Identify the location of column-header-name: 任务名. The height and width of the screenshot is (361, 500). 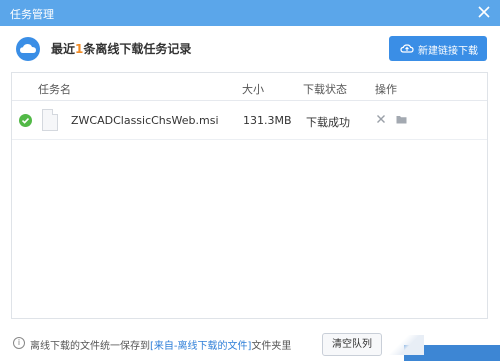
(54, 89).